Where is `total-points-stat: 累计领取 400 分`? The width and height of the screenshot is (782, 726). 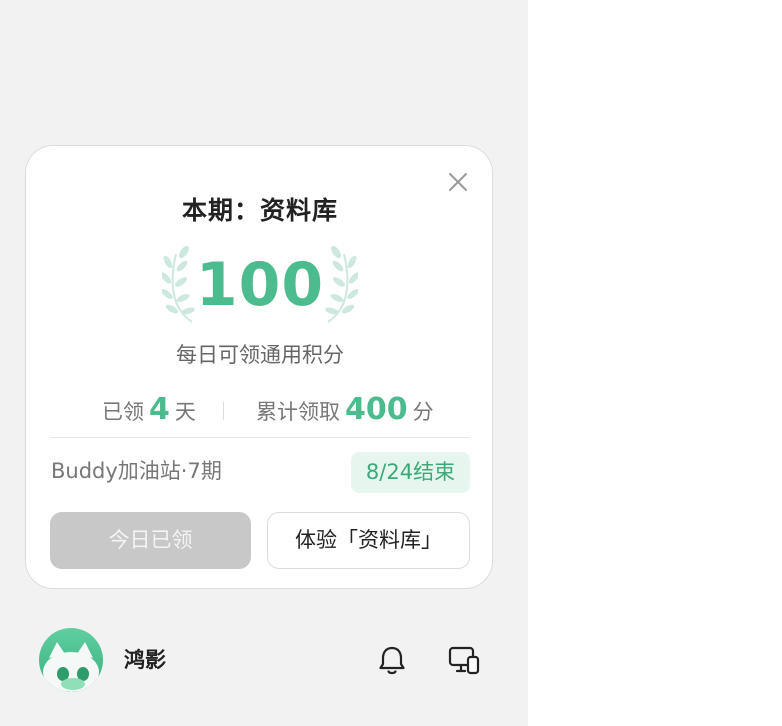
total-points-stat: 累计领取 400 分 is located at coordinates (345, 410).